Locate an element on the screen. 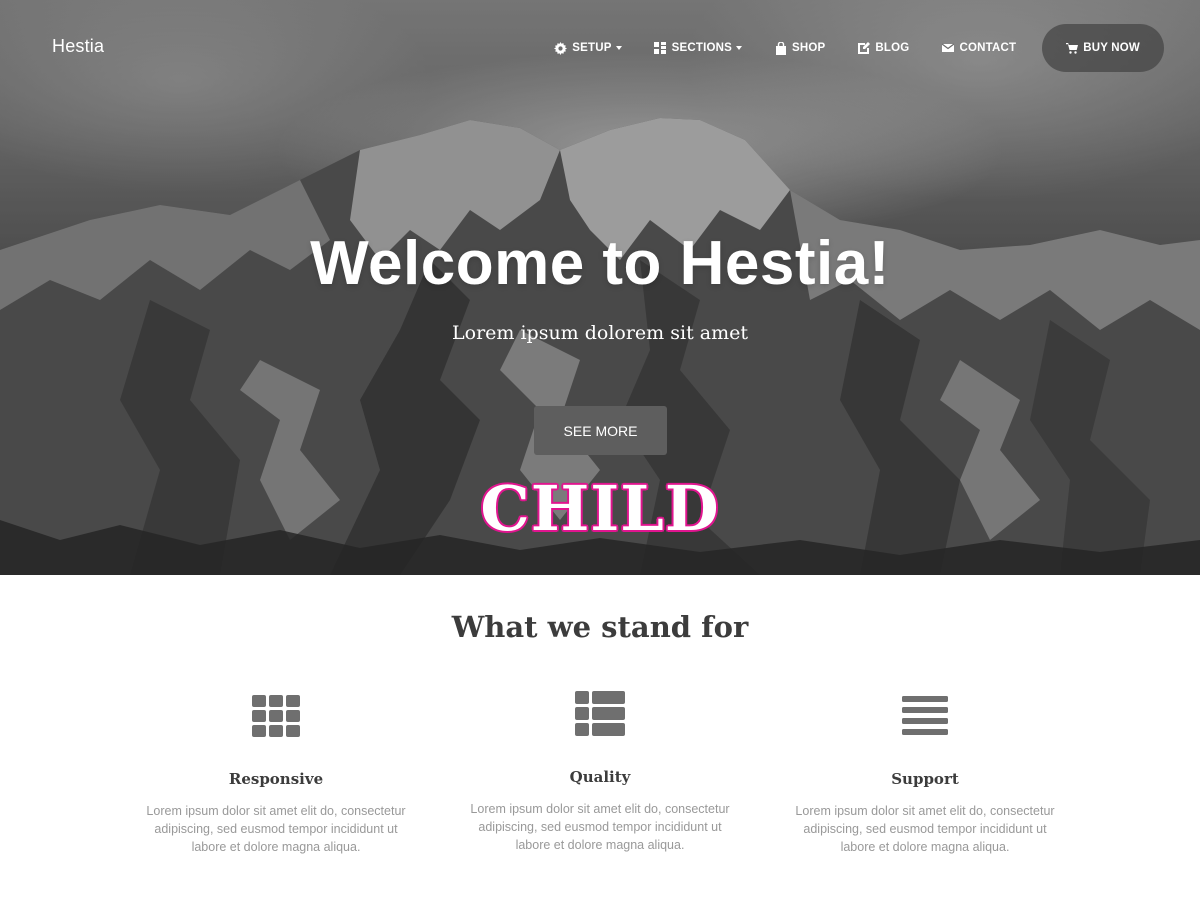  menu-icon is located at coordinates (925, 716).